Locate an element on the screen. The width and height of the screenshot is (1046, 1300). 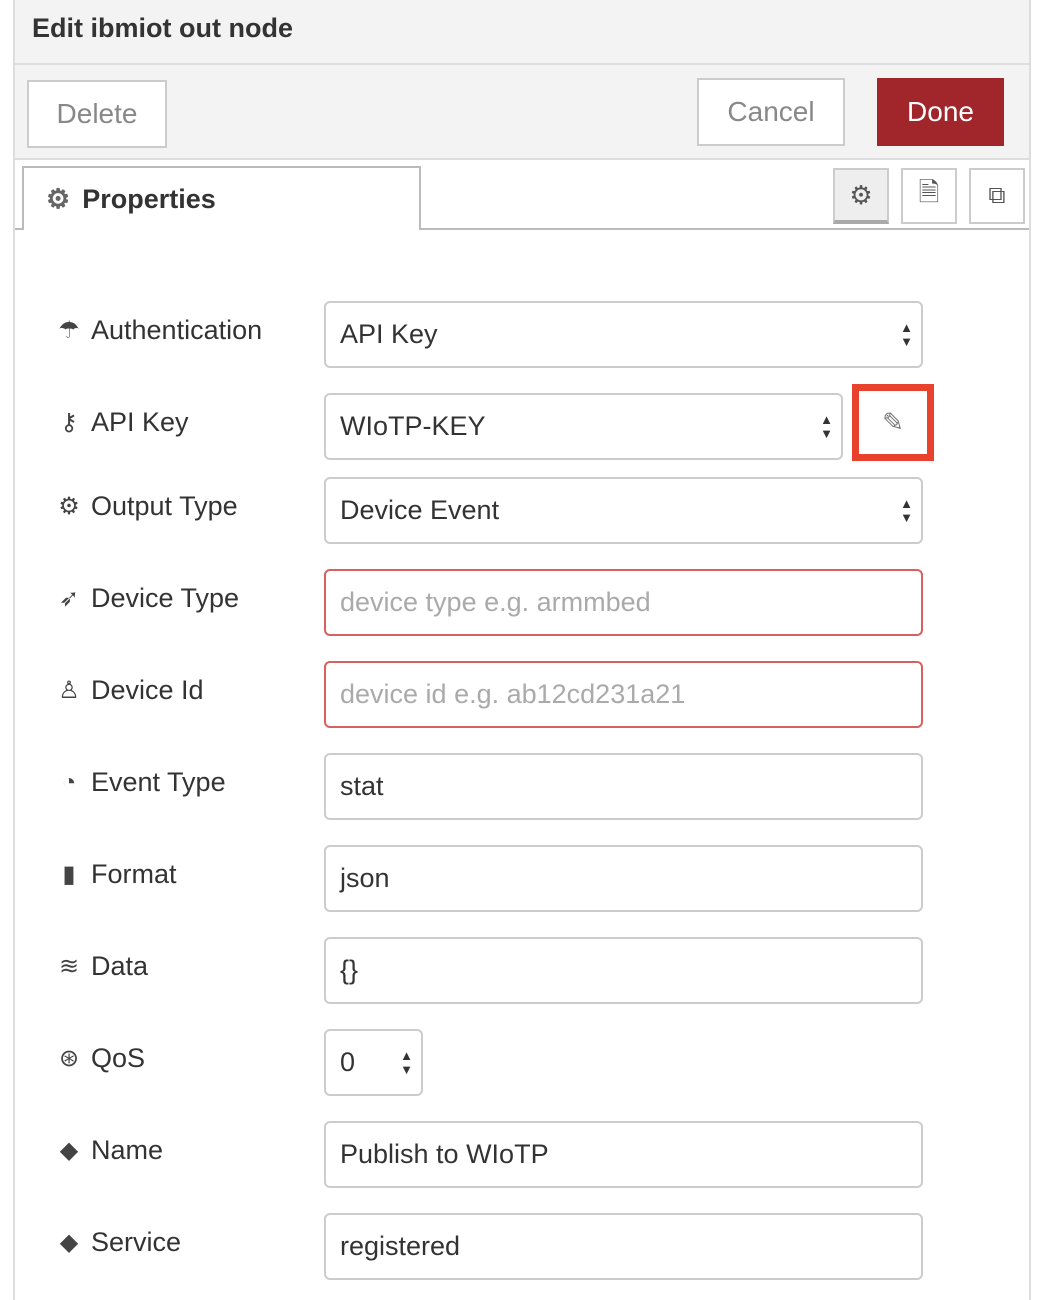
qos-label: ⊛ QoS is located at coordinates (100, 1058).